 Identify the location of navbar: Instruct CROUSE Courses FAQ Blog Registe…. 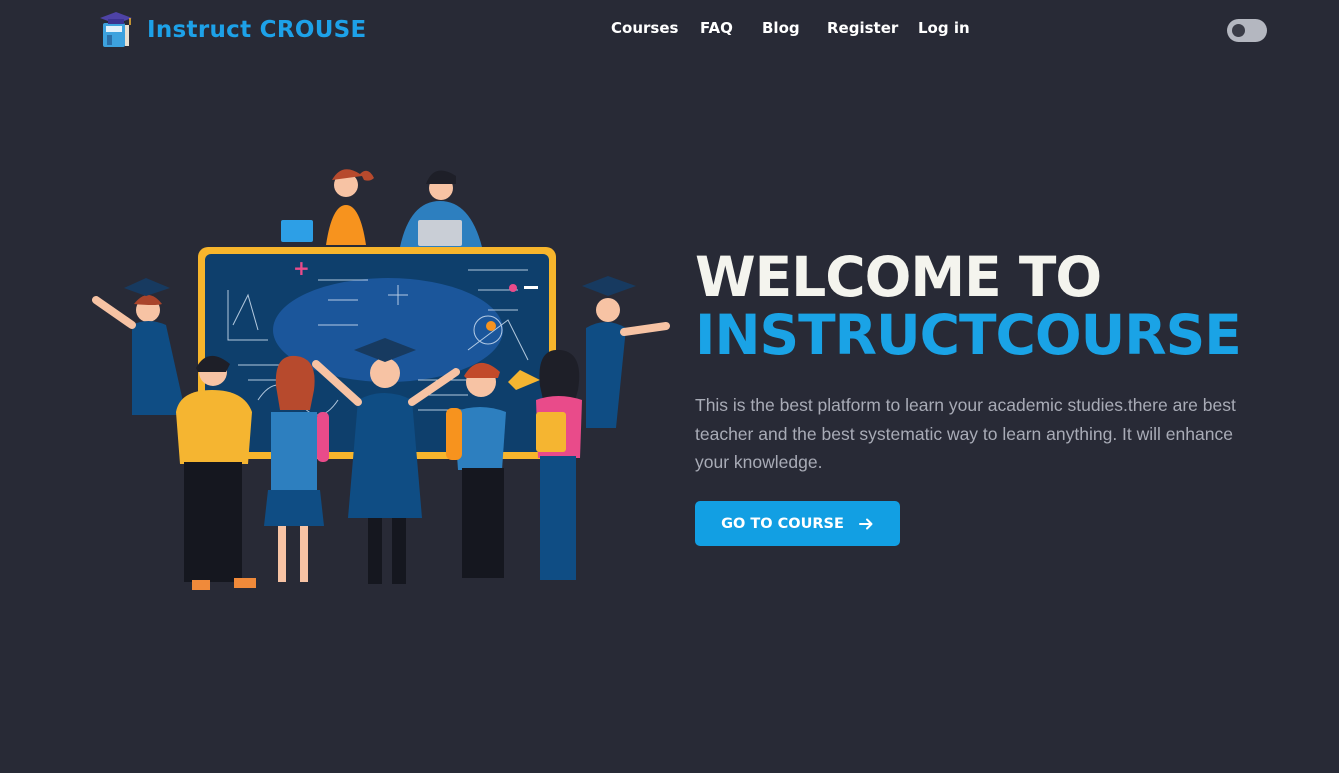
(669, 30).